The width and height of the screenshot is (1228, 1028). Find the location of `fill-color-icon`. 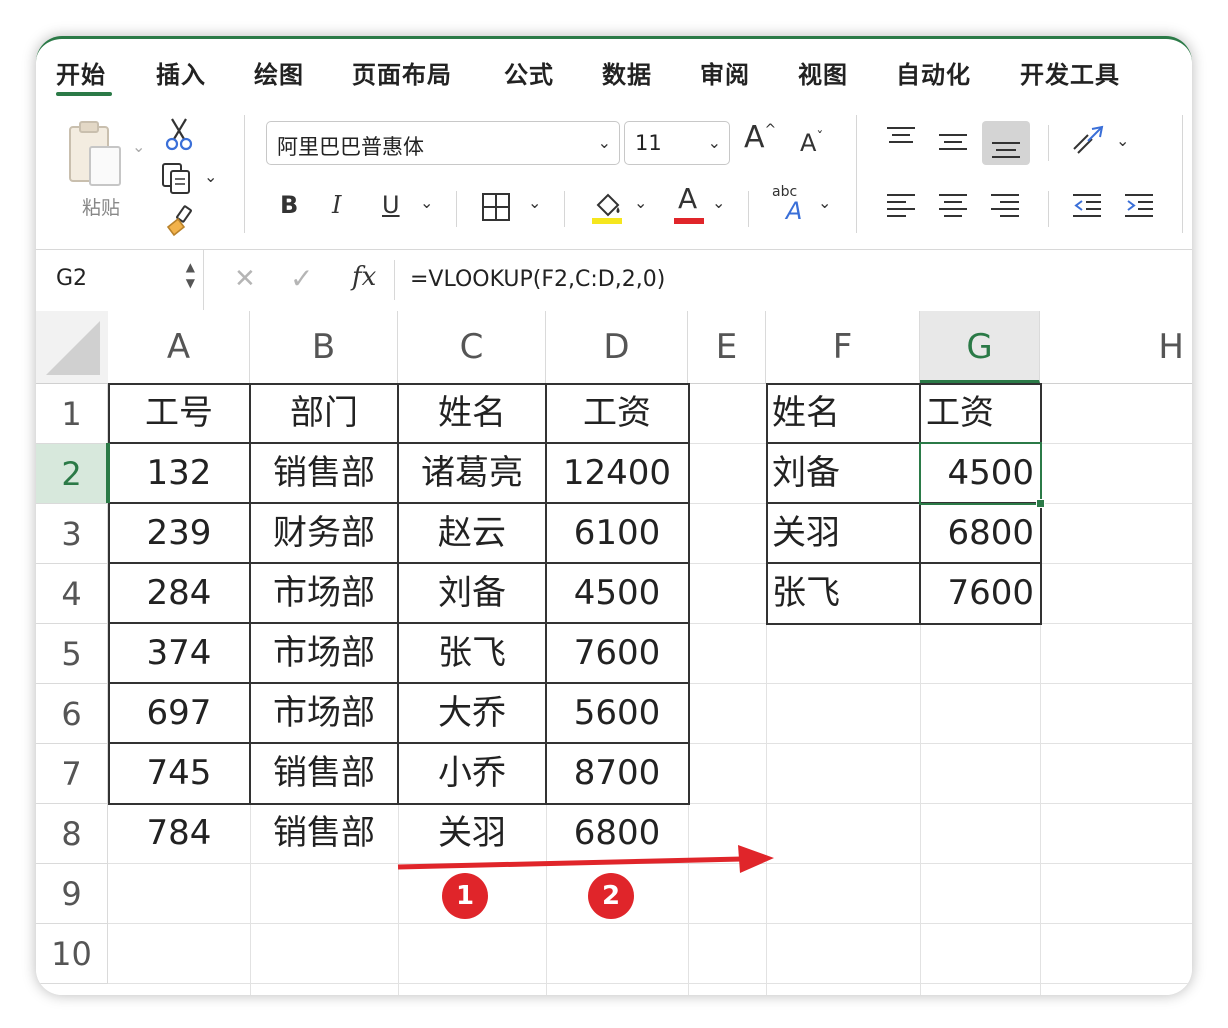

fill-color-icon is located at coordinates (607, 207).